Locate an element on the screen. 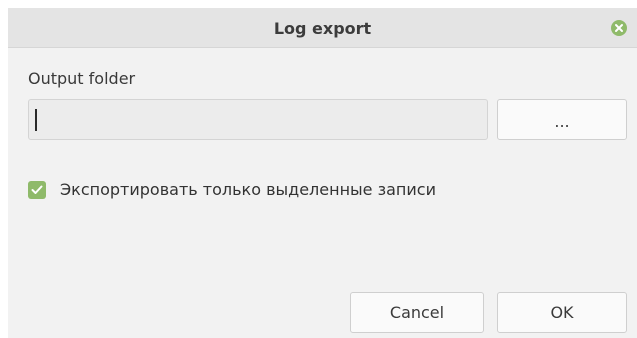 The height and width of the screenshot is (338, 637). dialog-title: Log export is located at coordinates (322, 28).